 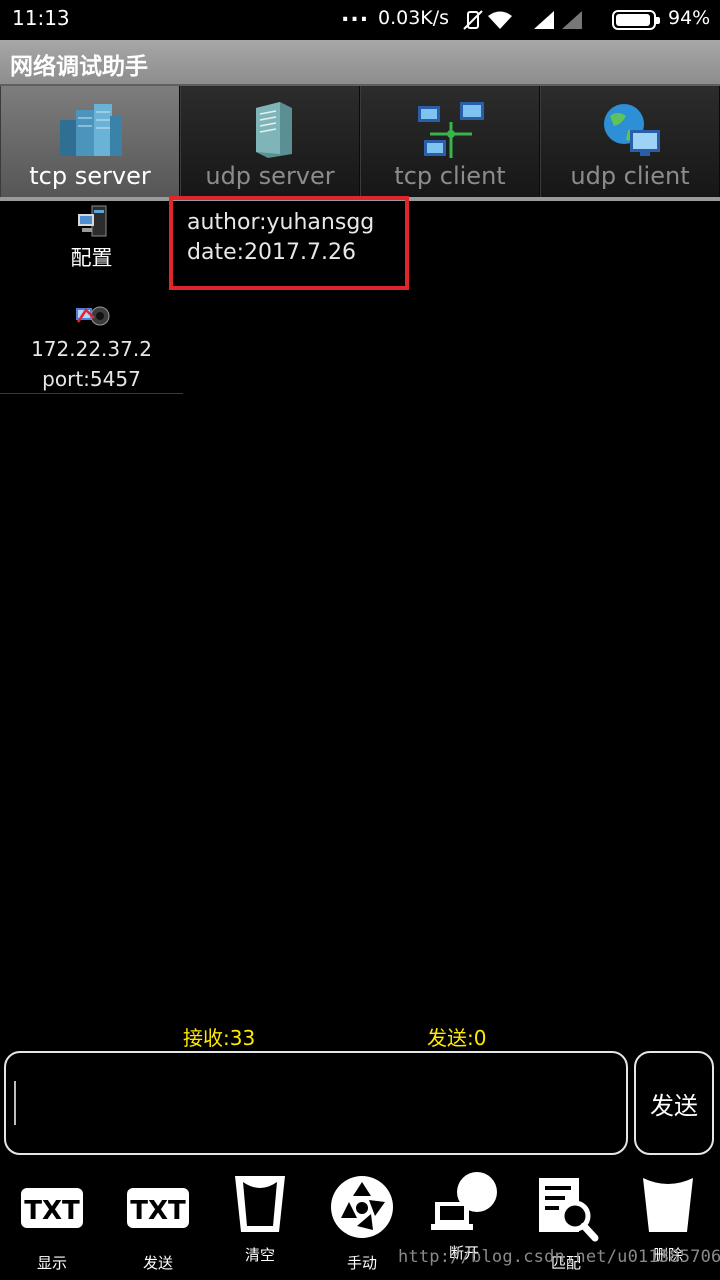 What do you see at coordinates (632, 130) in the screenshot?
I see `globe-computer-icon` at bounding box center [632, 130].